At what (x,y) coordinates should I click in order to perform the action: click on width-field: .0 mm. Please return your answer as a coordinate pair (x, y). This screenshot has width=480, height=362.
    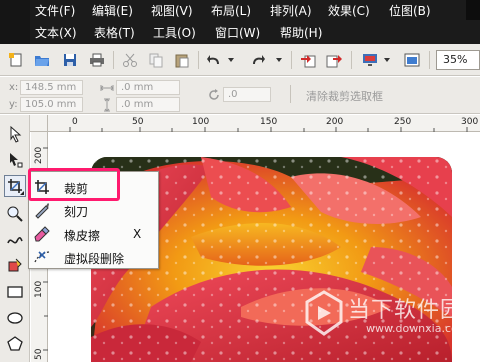
    Looking at the image, I should click on (148, 87).